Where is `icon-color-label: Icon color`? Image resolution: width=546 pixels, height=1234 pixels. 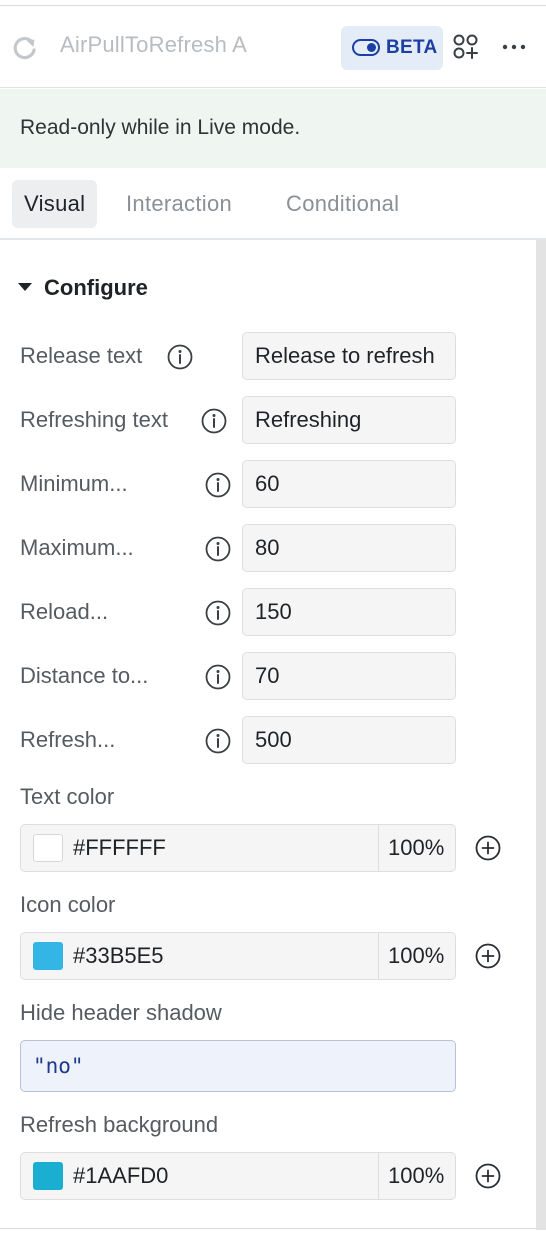 icon-color-label: Icon color is located at coordinates (68, 904).